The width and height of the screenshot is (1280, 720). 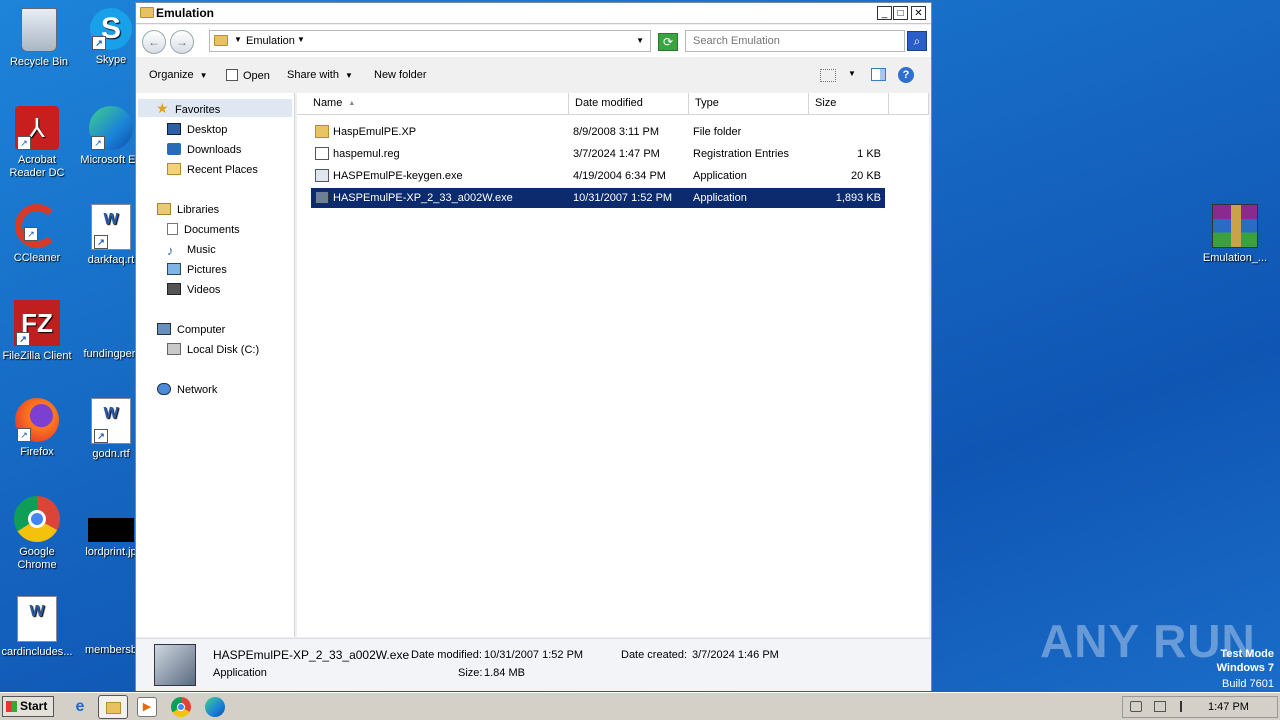 What do you see at coordinates (1160, 706) in the screenshot?
I see `network-tray-icon` at bounding box center [1160, 706].